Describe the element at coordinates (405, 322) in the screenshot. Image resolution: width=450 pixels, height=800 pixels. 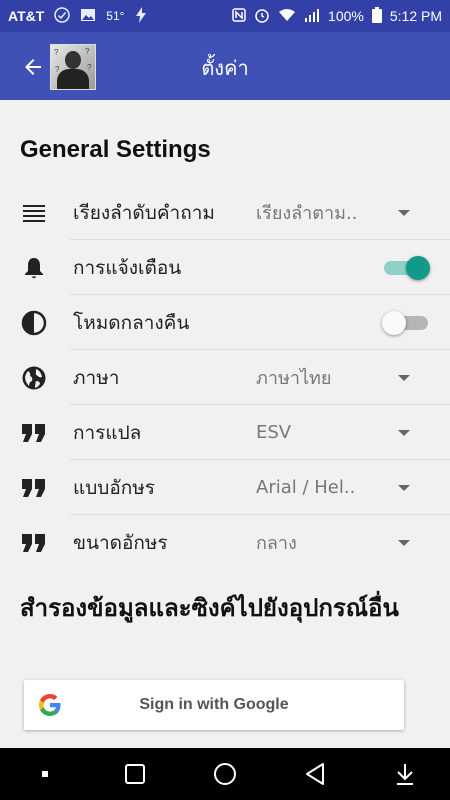
I see `night-mode-toggle` at that location.